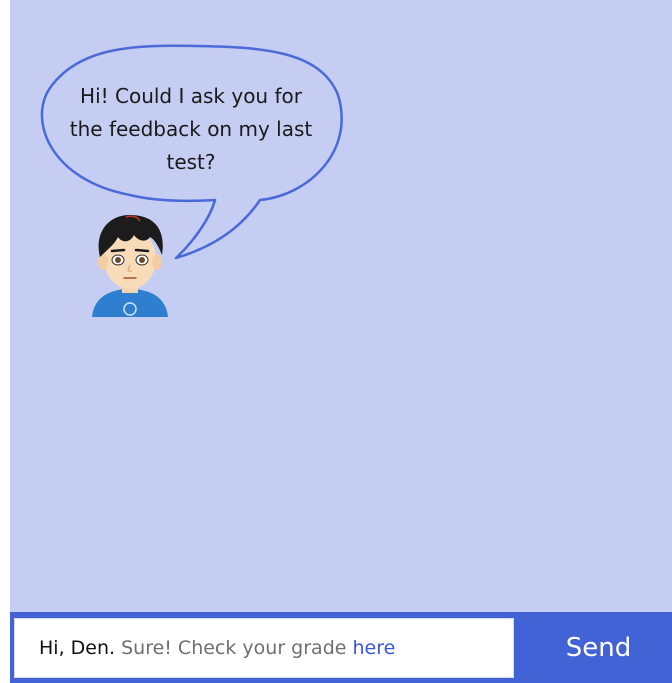  I want to click on reply-text: Sure! Check your grade, so click(234, 648).